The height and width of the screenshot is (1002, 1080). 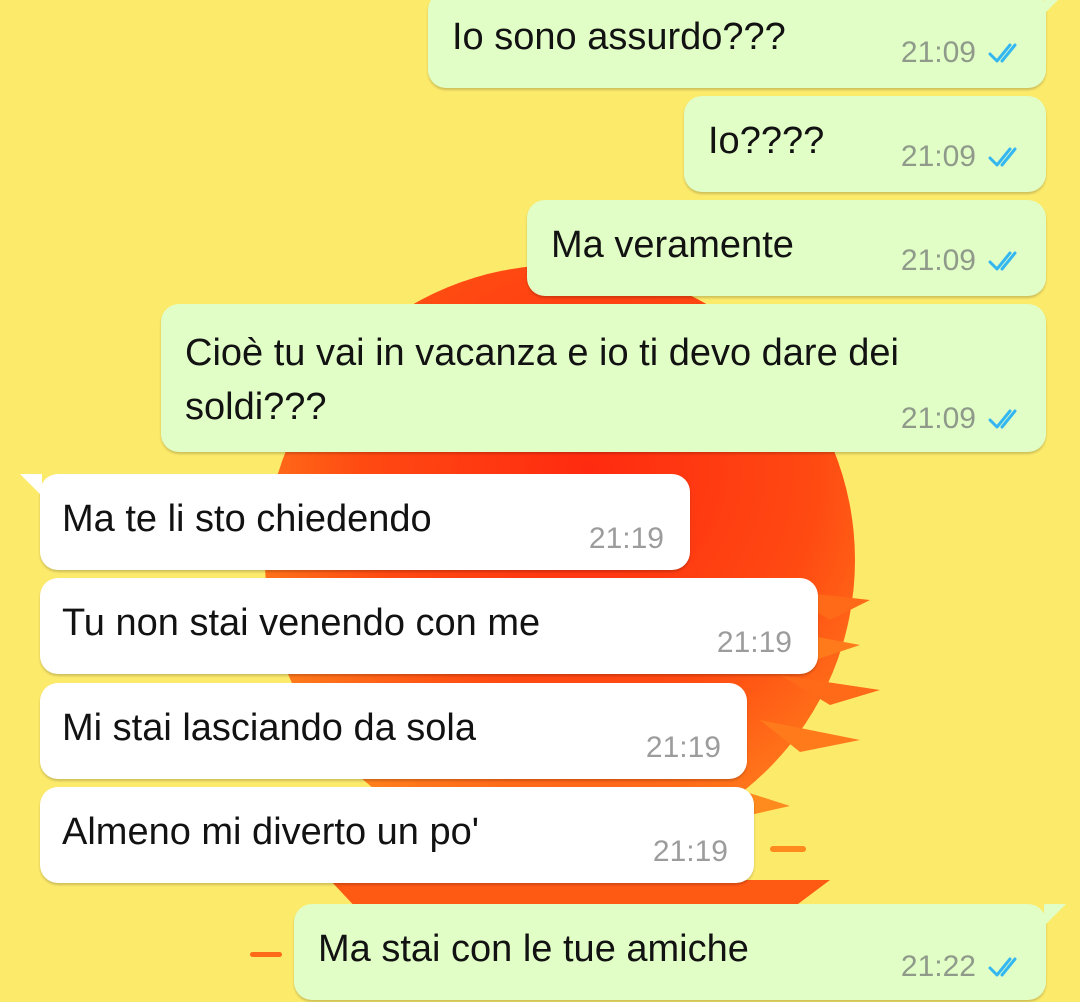 I want to click on message-text: Almeno mi diverto un po', so click(x=271, y=832).